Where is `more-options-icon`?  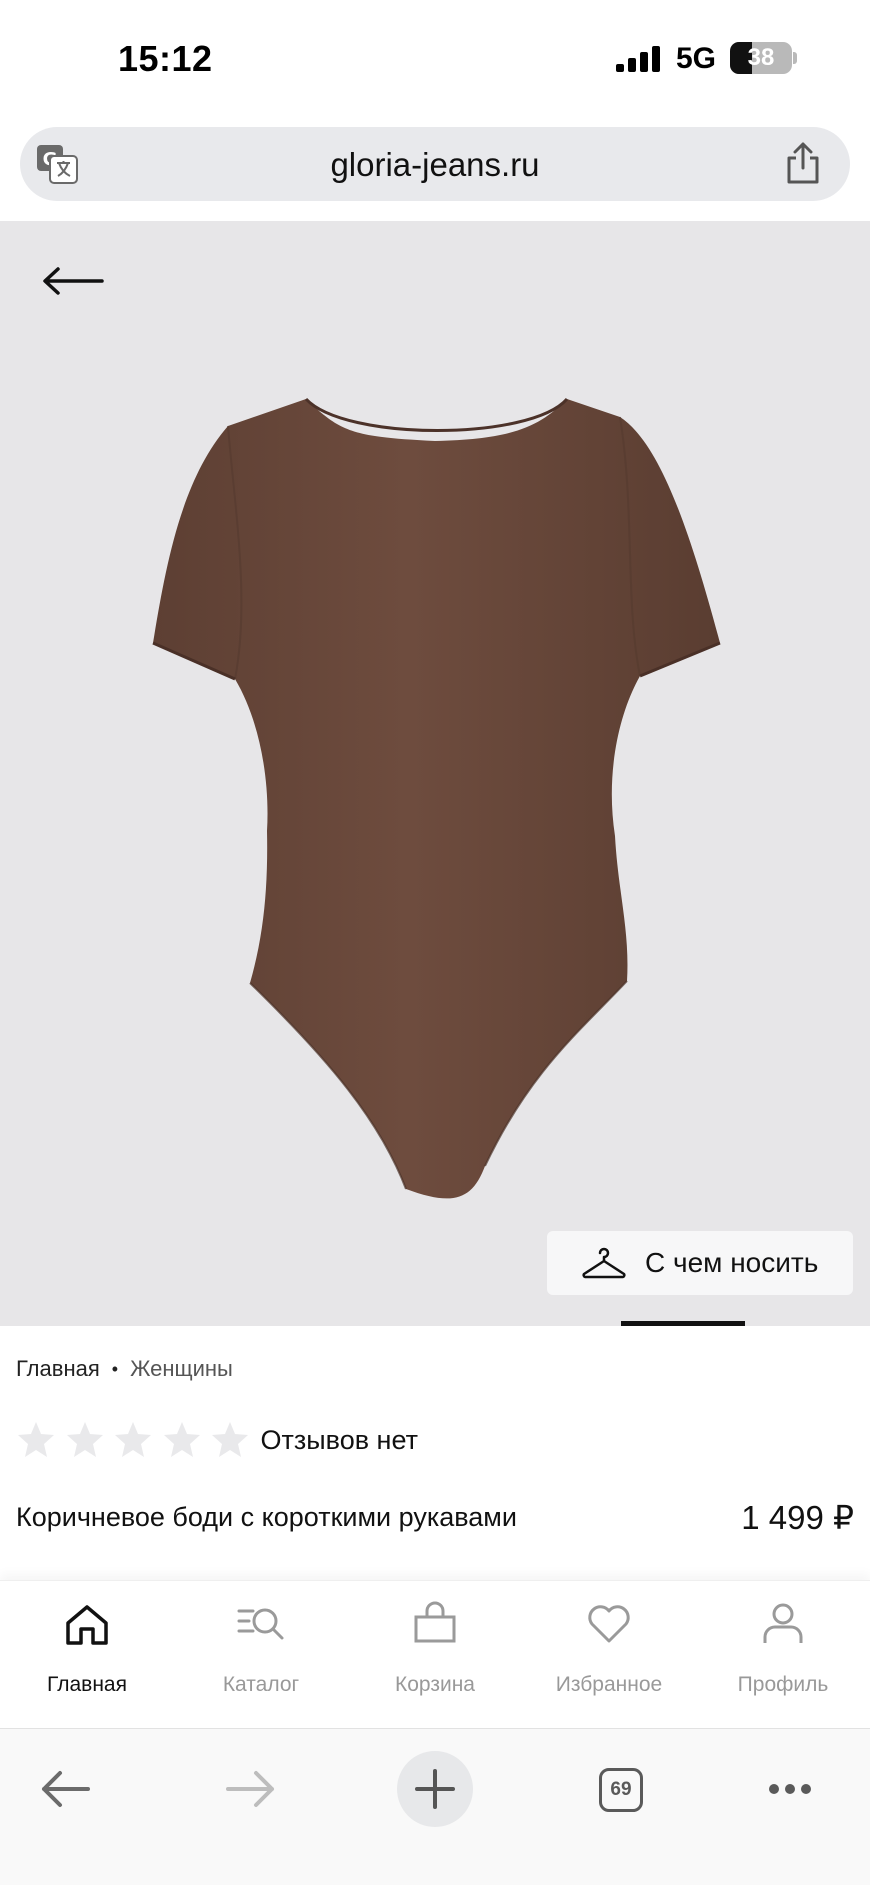 more-options-icon is located at coordinates (790, 1789).